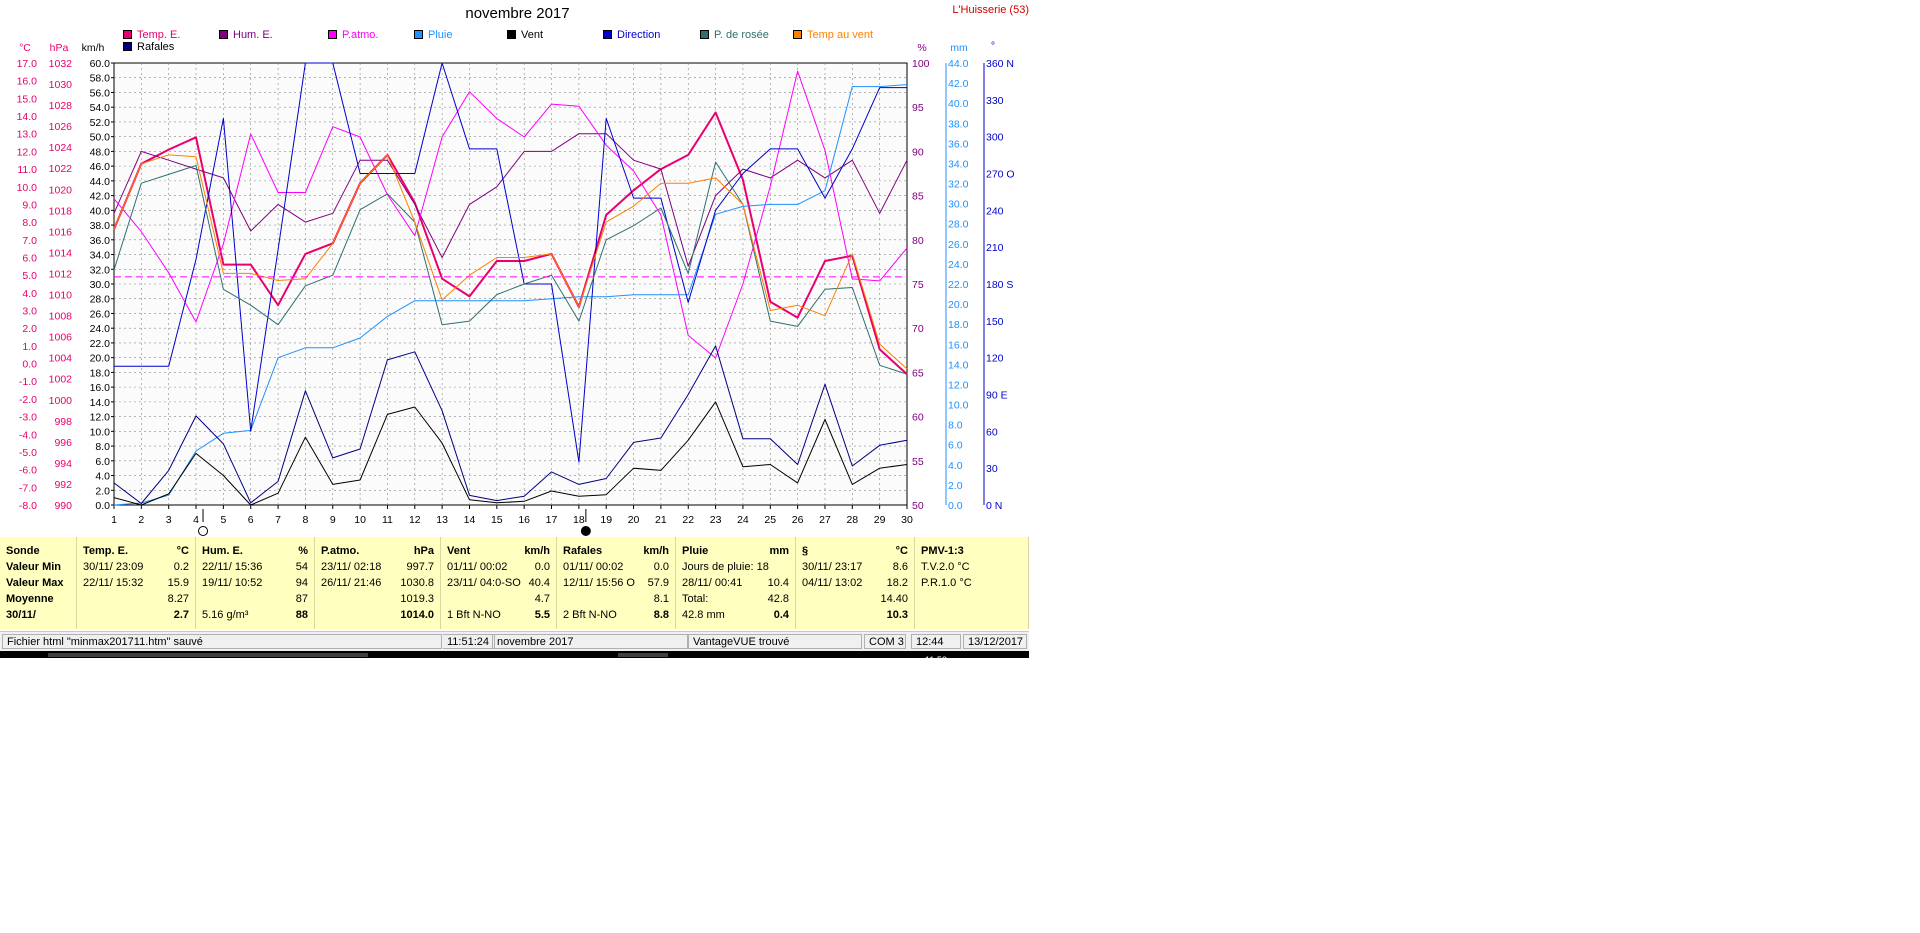  What do you see at coordinates (658, 583) in the screenshot?
I see `summary-cell-value: 57.9` at bounding box center [658, 583].